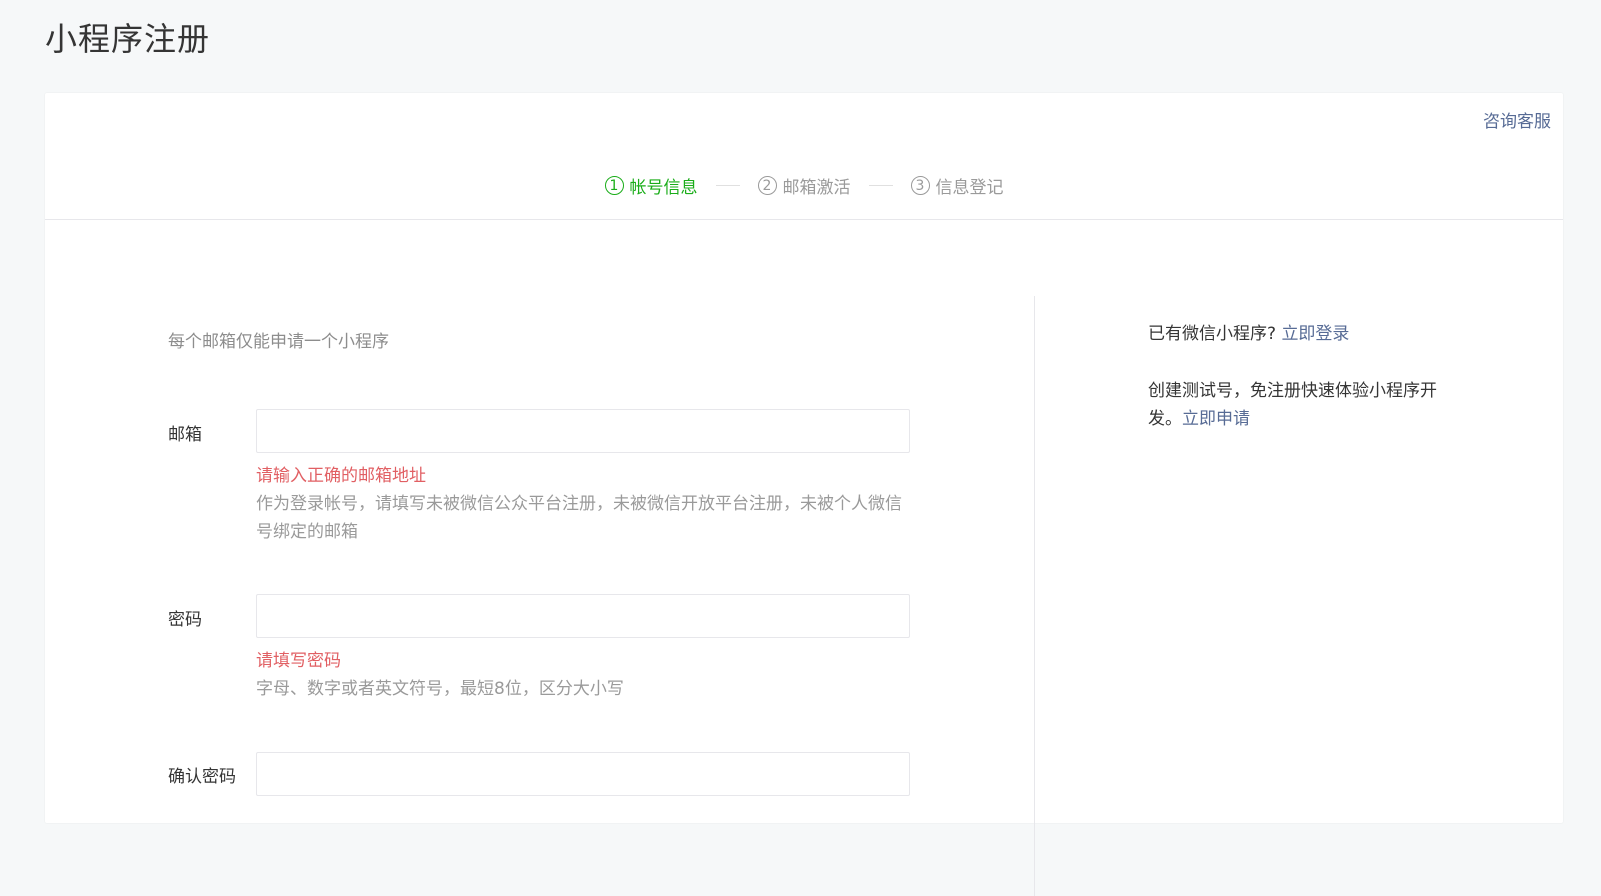 The height and width of the screenshot is (896, 1601). I want to click on step-indicator: 1 帐号信息 2 邮箱激活 3 信息登记, so click(804, 185).